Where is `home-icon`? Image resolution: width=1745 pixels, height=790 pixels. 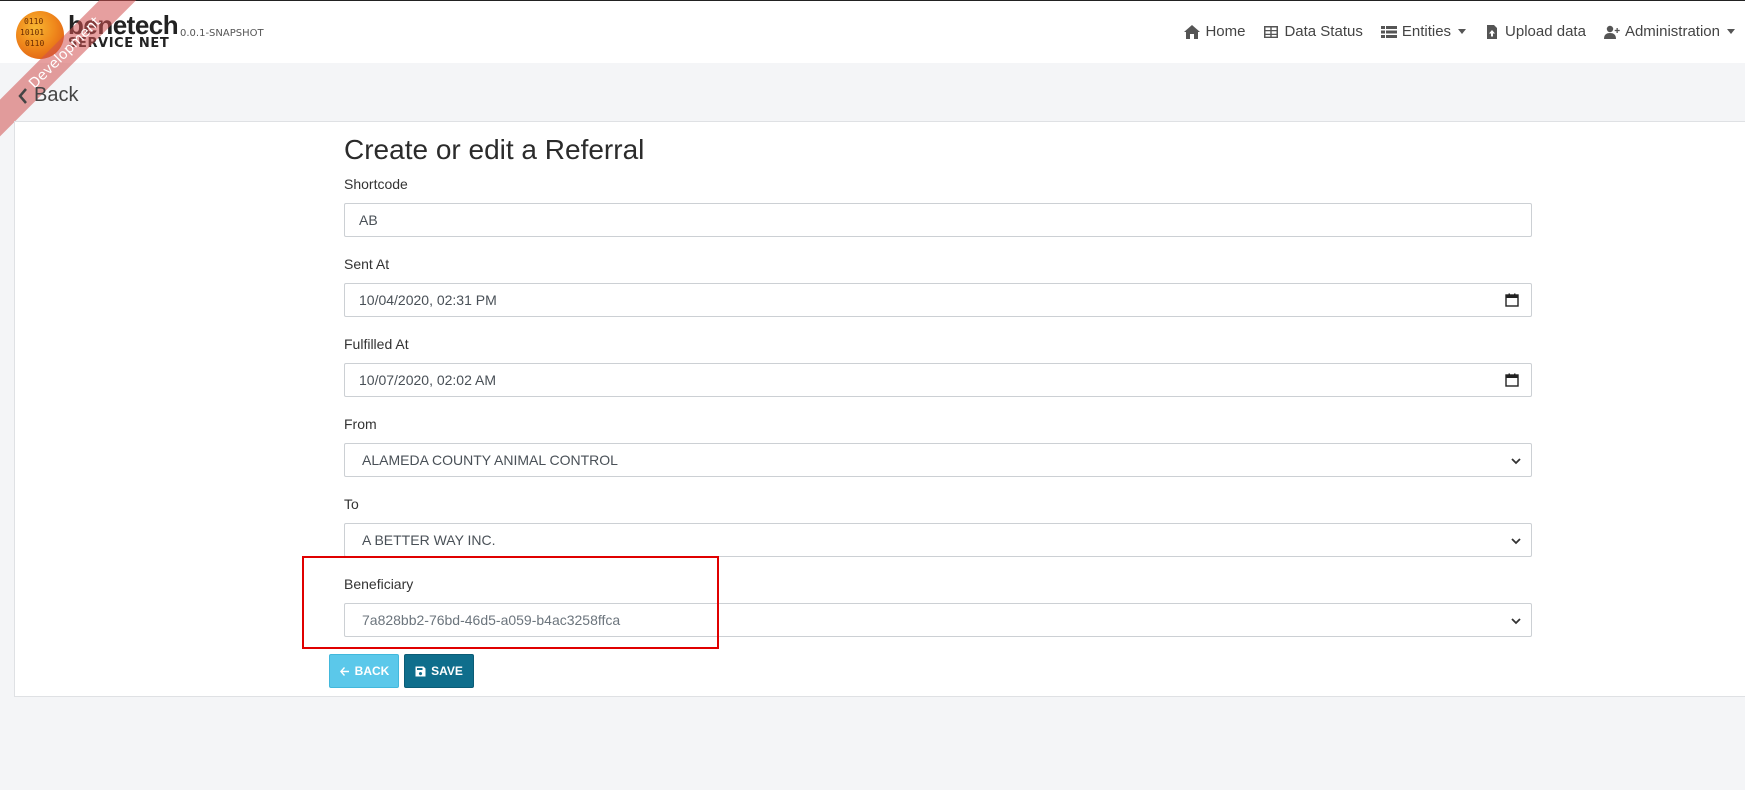
home-icon is located at coordinates (1192, 31).